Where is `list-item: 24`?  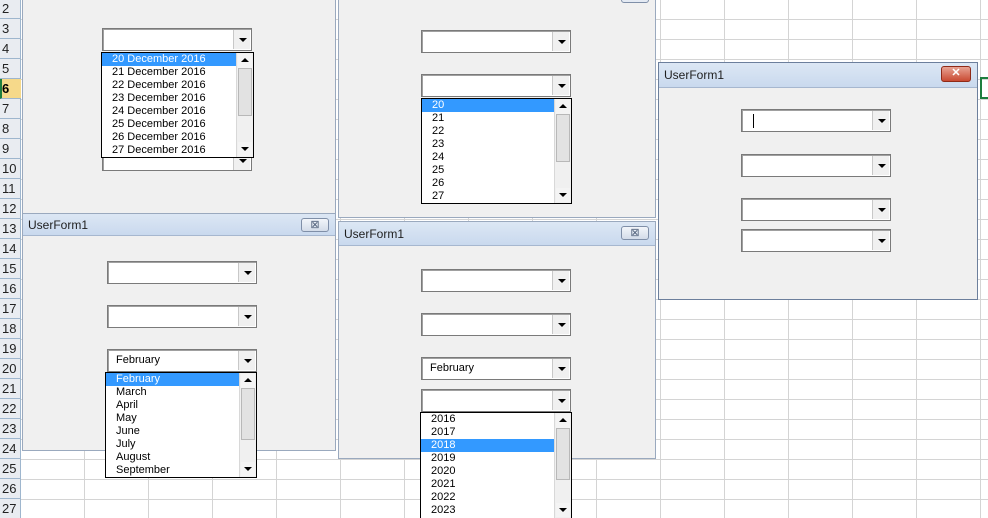 list-item: 24 is located at coordinates (488, 157).